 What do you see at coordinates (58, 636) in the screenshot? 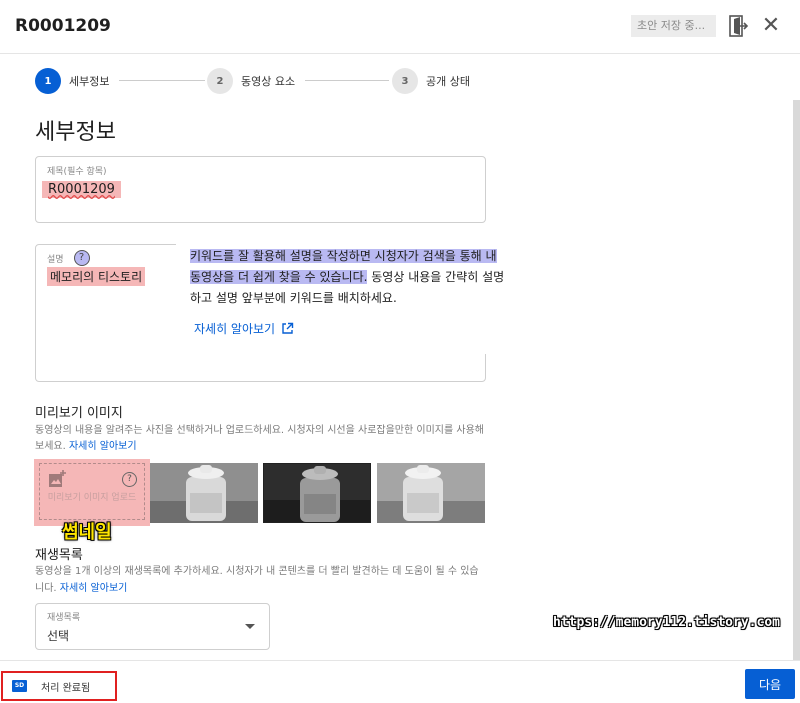
I see `playlist-dropdown-value: 선택` at bounding box center [58, 636].